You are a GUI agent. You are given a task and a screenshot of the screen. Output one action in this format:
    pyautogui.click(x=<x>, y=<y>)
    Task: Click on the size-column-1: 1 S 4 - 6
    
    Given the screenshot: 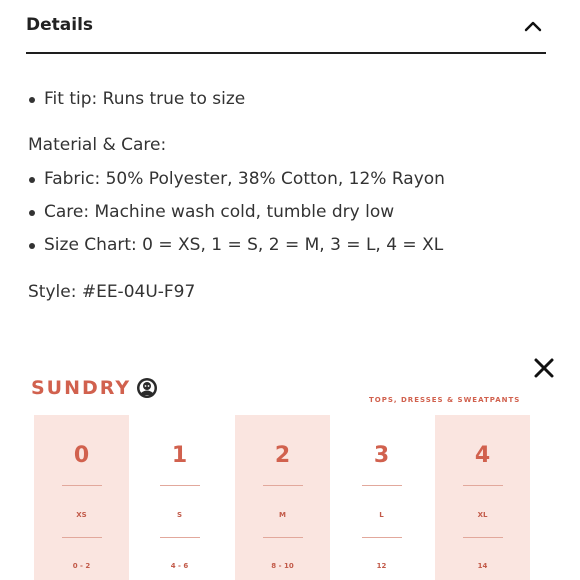 What is the action you would take?
    pyautogui.click(x=179, y=497)
    